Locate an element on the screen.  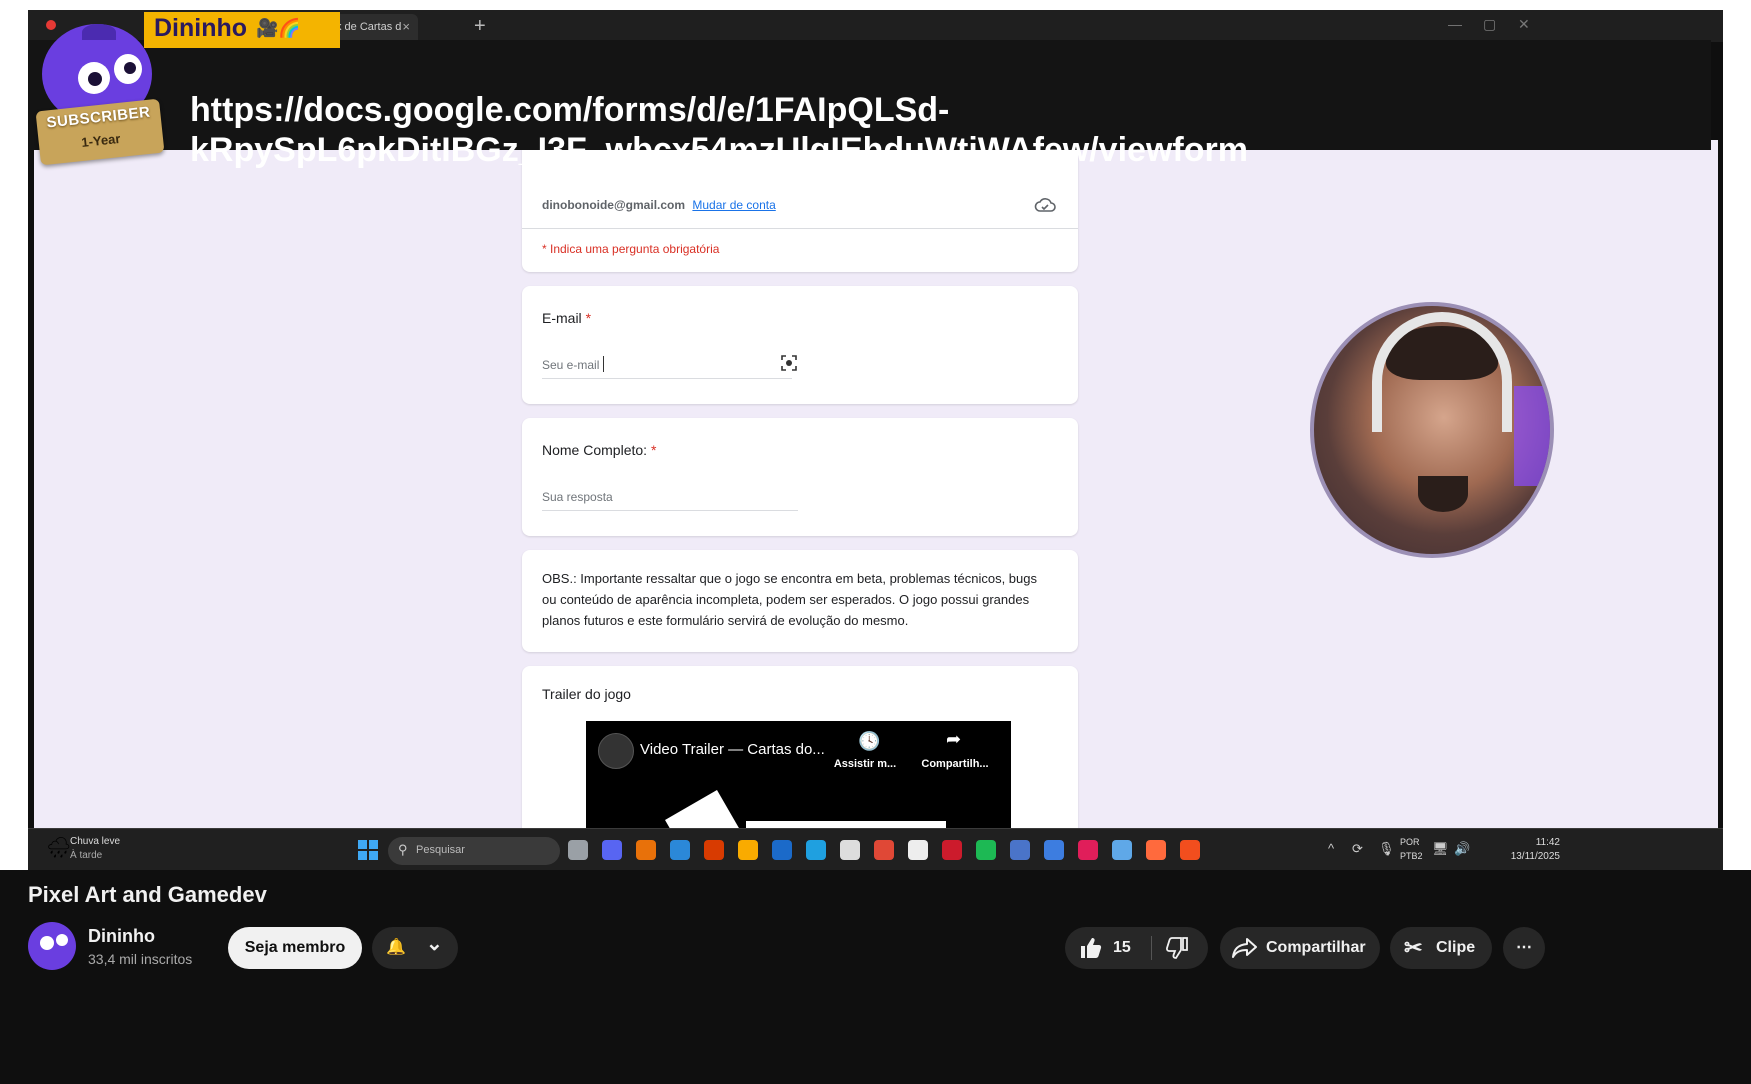
channel-avatar is located at coordinates (52, 946).